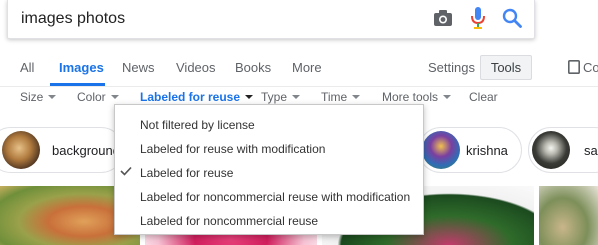 The width and height of the screenshot is (598, 245). What do you see at coordinates (91, 97) in the screenshot?
I see `filter-color-label: Color` at bounding box center [91, 97].